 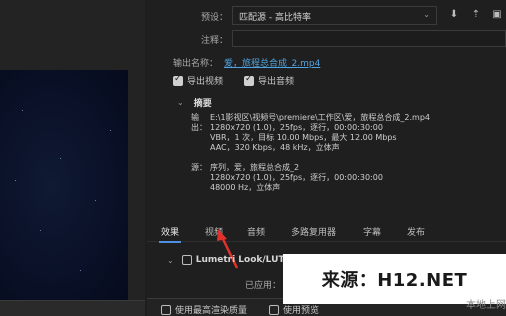 I want to click on watermark-subtext: 本地上网, so click(x=486, y=305).